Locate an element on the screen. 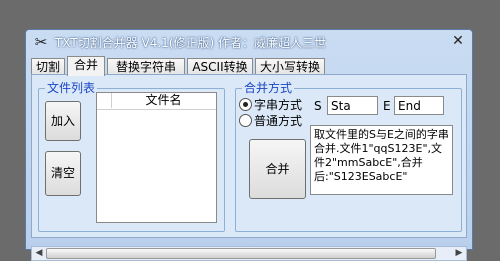  radio-string-mode: 字串方式 is located at coordinates (270, 105).